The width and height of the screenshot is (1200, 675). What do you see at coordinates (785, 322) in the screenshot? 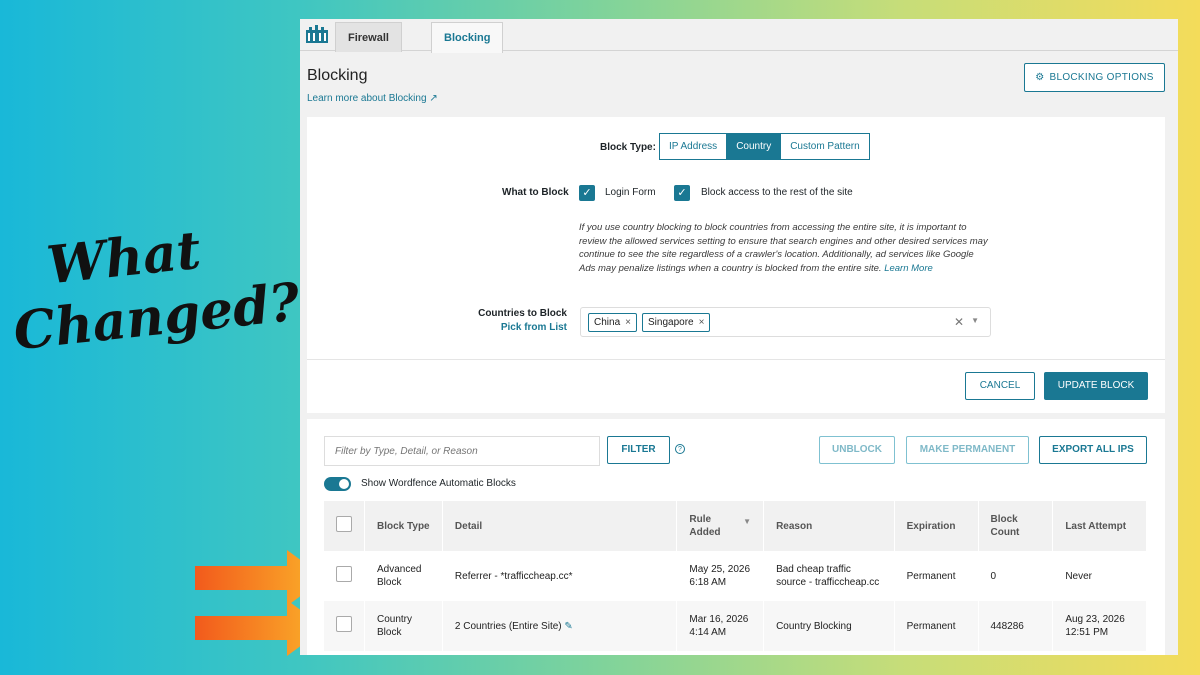
I see `countries-select: China × Singapore × ✕ ▼` at bounding box center [785, 322].